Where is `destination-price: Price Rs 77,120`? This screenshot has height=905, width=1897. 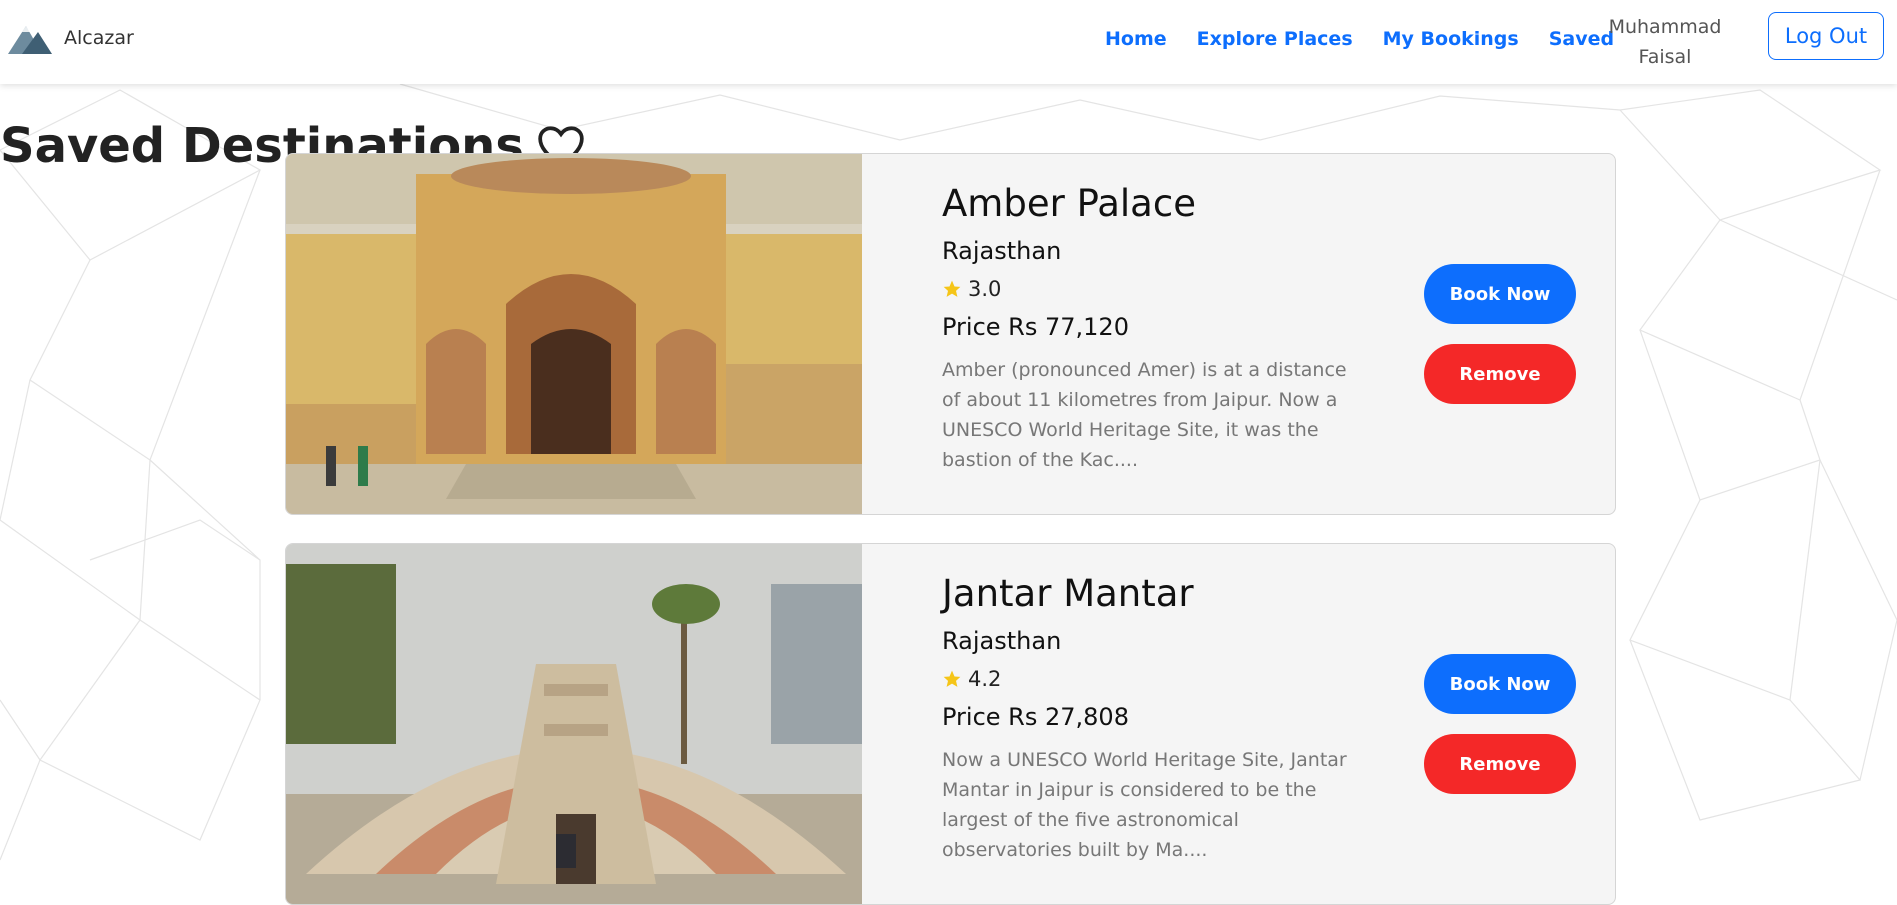 destination-price: Price Rs 77,120 is located at coordinates (1035, 327).